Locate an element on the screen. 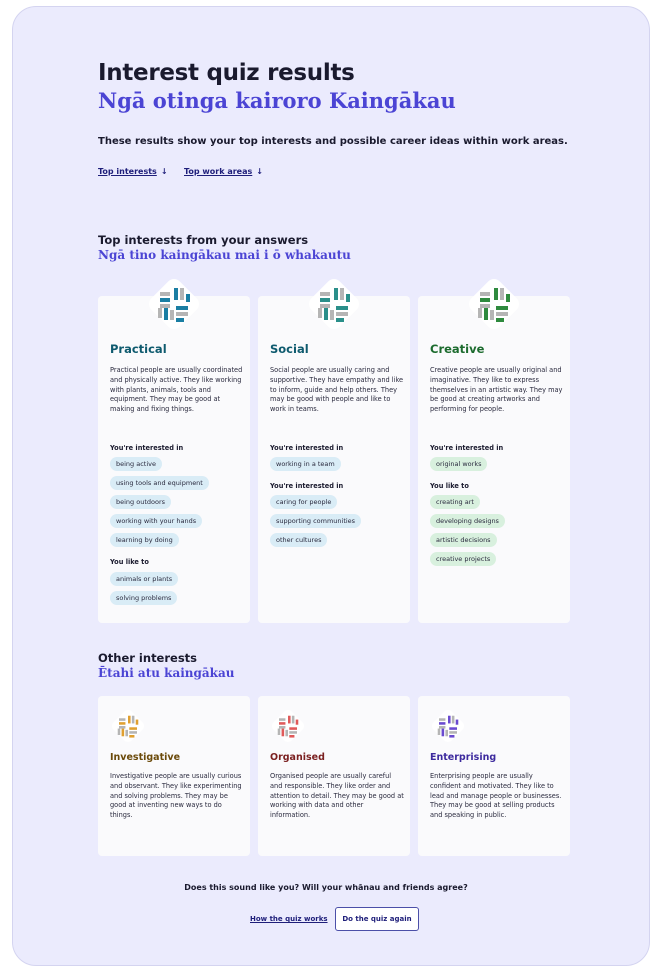 Image resolution: width=652 pixels, height=966 pixels. like-tag: creative projects is located at coordinates (463, 559).